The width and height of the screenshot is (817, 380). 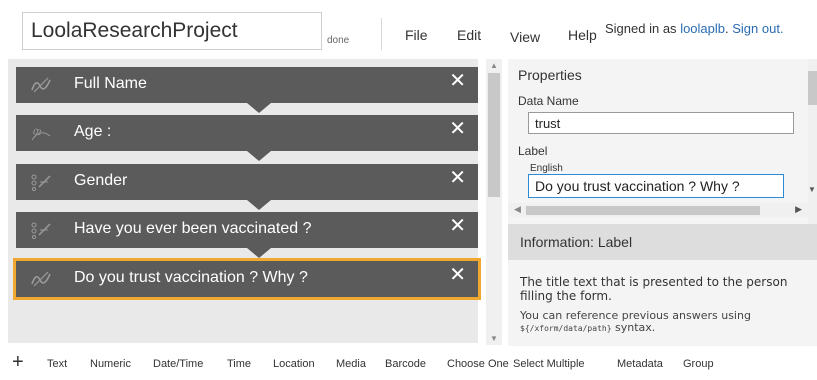 I want to click on question-item: Have you ever been vaccinated ? ✕, so click(x=247, y=235).